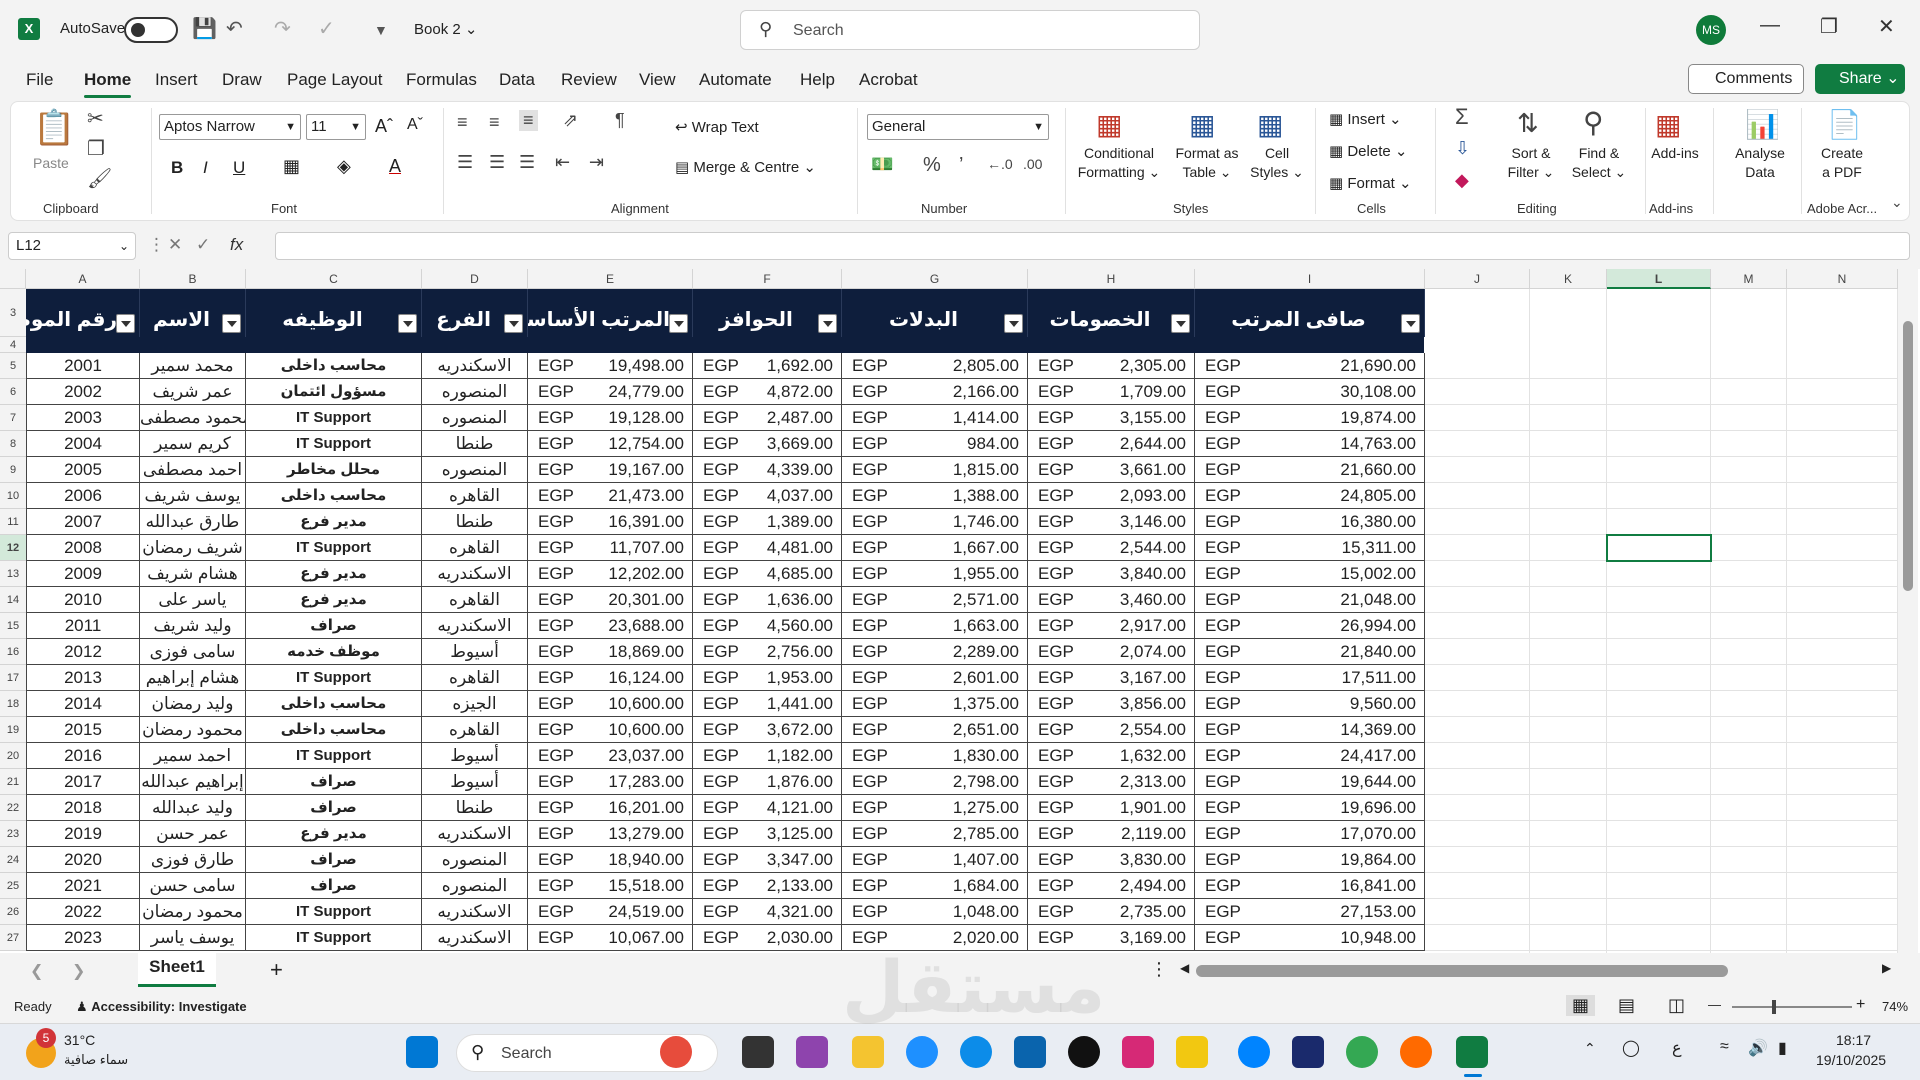  What do you see at coordinates (54, 128) in the screenshot?
I see `paste-icon: 📋` at bounding box center [54, 128].